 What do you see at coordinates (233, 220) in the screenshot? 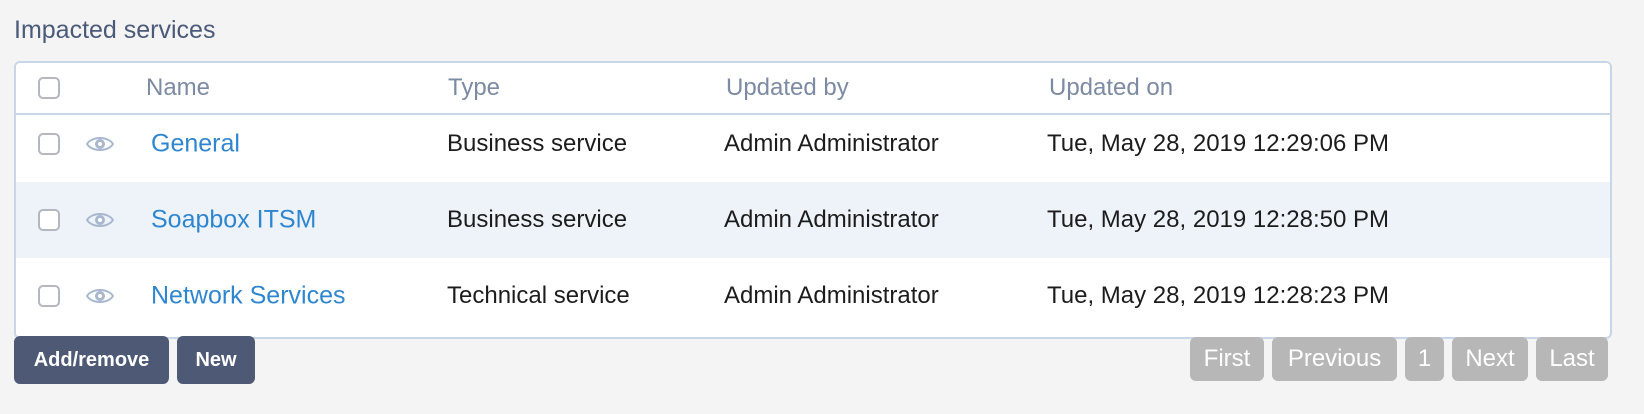
I see `service-name-link: Soapbox ITSM` at bounding box center [233, 220].